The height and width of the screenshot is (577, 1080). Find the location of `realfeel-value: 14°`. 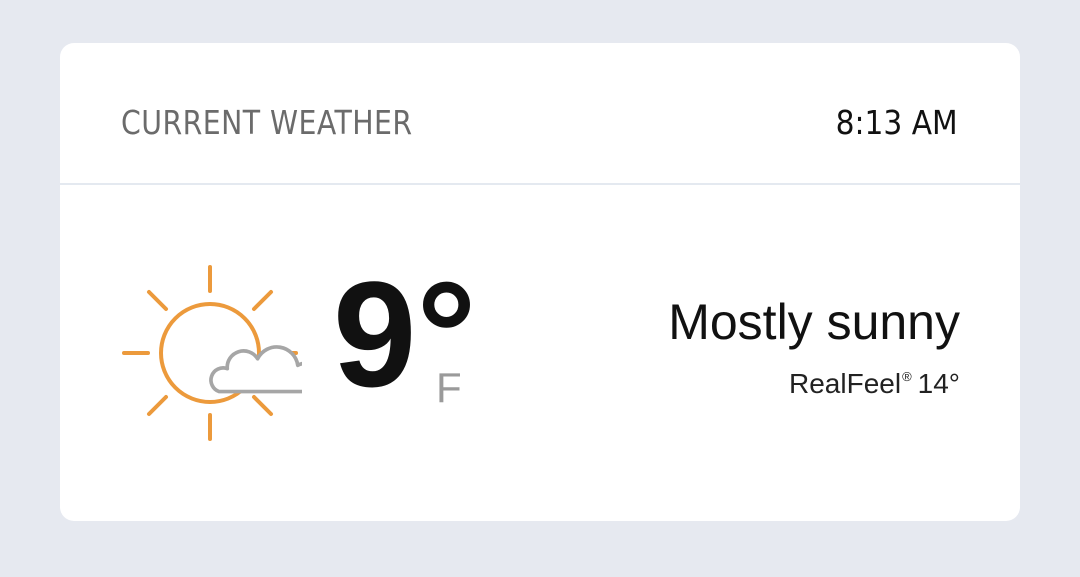

realfeel-value: 14° is located at coordinates (938, 383).